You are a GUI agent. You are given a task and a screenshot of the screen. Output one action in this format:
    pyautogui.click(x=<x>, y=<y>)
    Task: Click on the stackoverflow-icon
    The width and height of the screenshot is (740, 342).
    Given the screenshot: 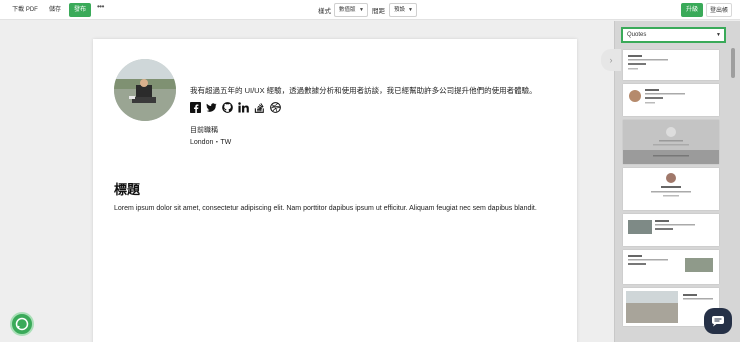 What is the action you would take?
    pyautogui.click(x=259, y=107)
    